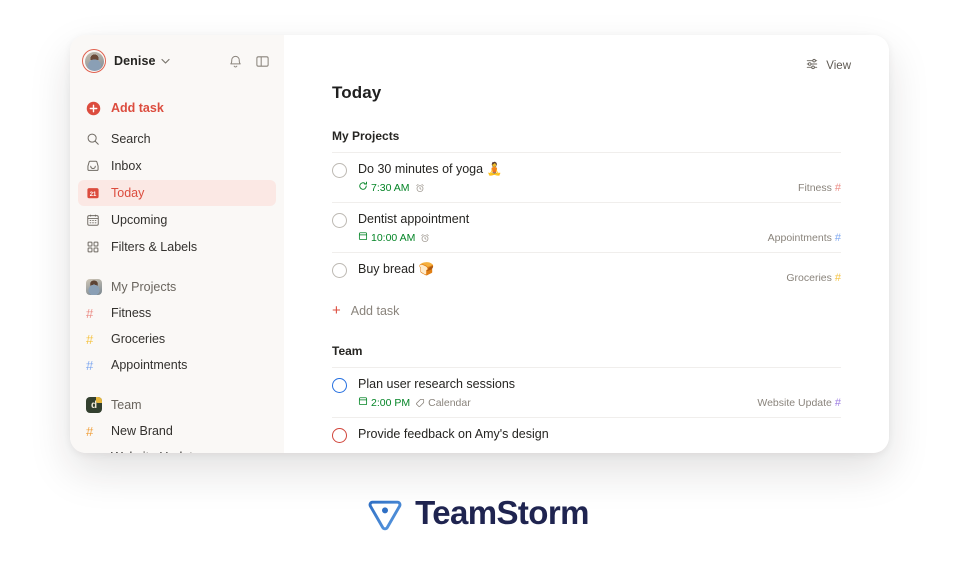 The image size is (957, 569). I want to click on alarm-clock-icon, so click(420, 188).